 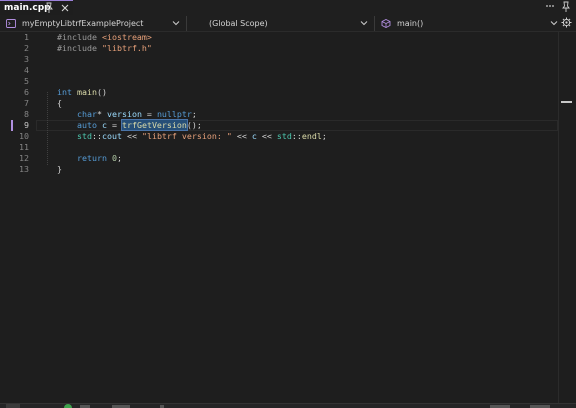 What do you see at coordinates (36, 7) in the screenshot?
I see `tab-main-cpp: main.cpp` at bounding box center [36, 7].